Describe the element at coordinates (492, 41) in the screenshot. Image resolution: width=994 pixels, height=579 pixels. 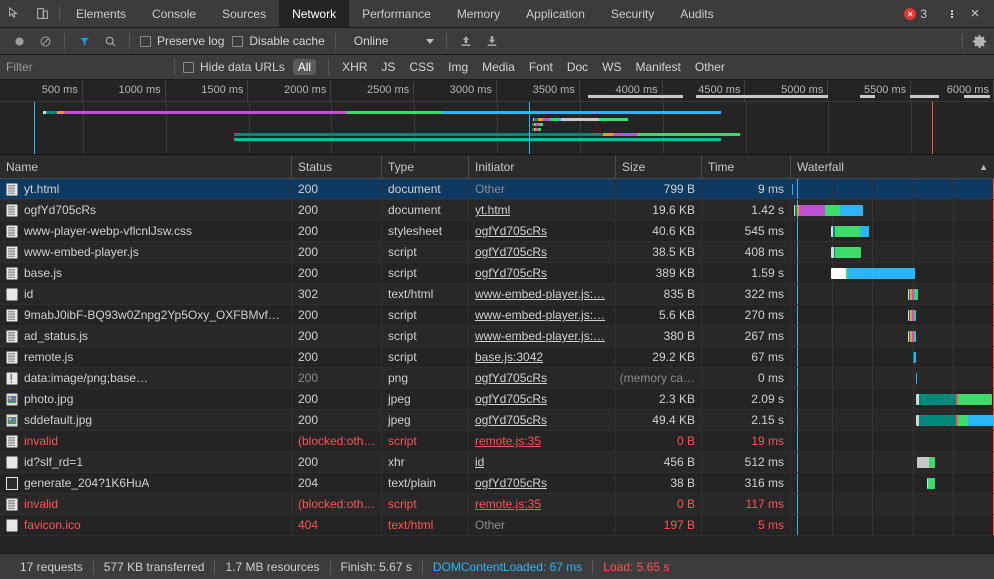
I see `export-har-icon` at that location.